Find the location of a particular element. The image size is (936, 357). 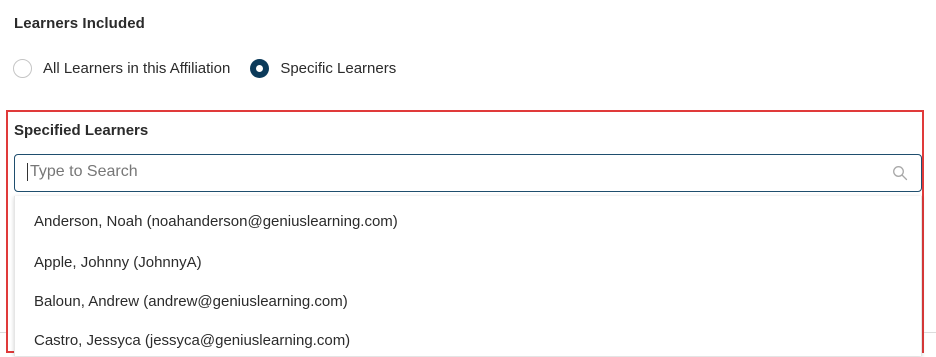

search-icon is located at coordinates (900, 173).